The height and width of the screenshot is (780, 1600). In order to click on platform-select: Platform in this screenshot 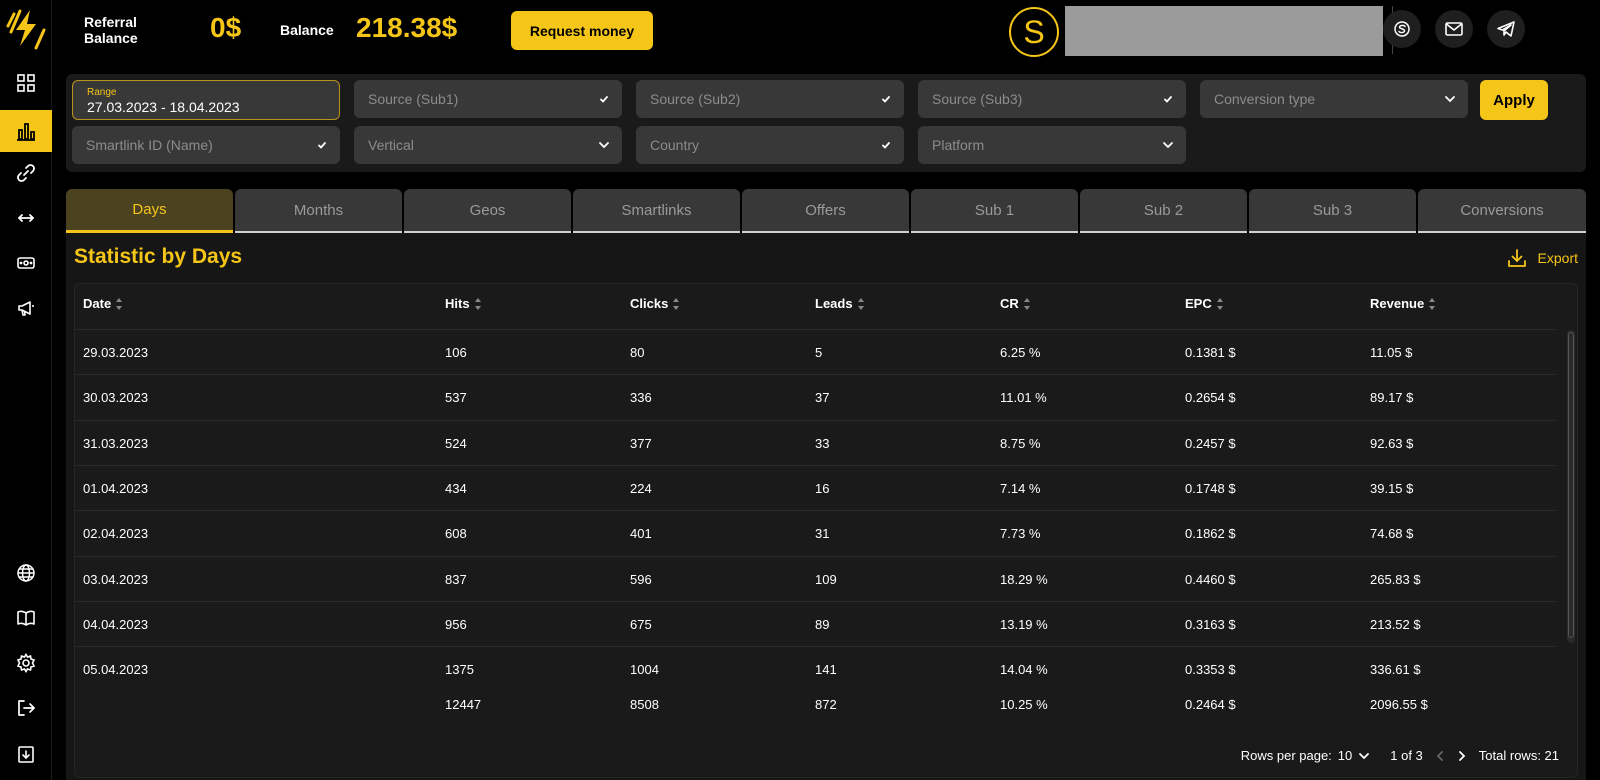, I will do `click(1052, 145)`.